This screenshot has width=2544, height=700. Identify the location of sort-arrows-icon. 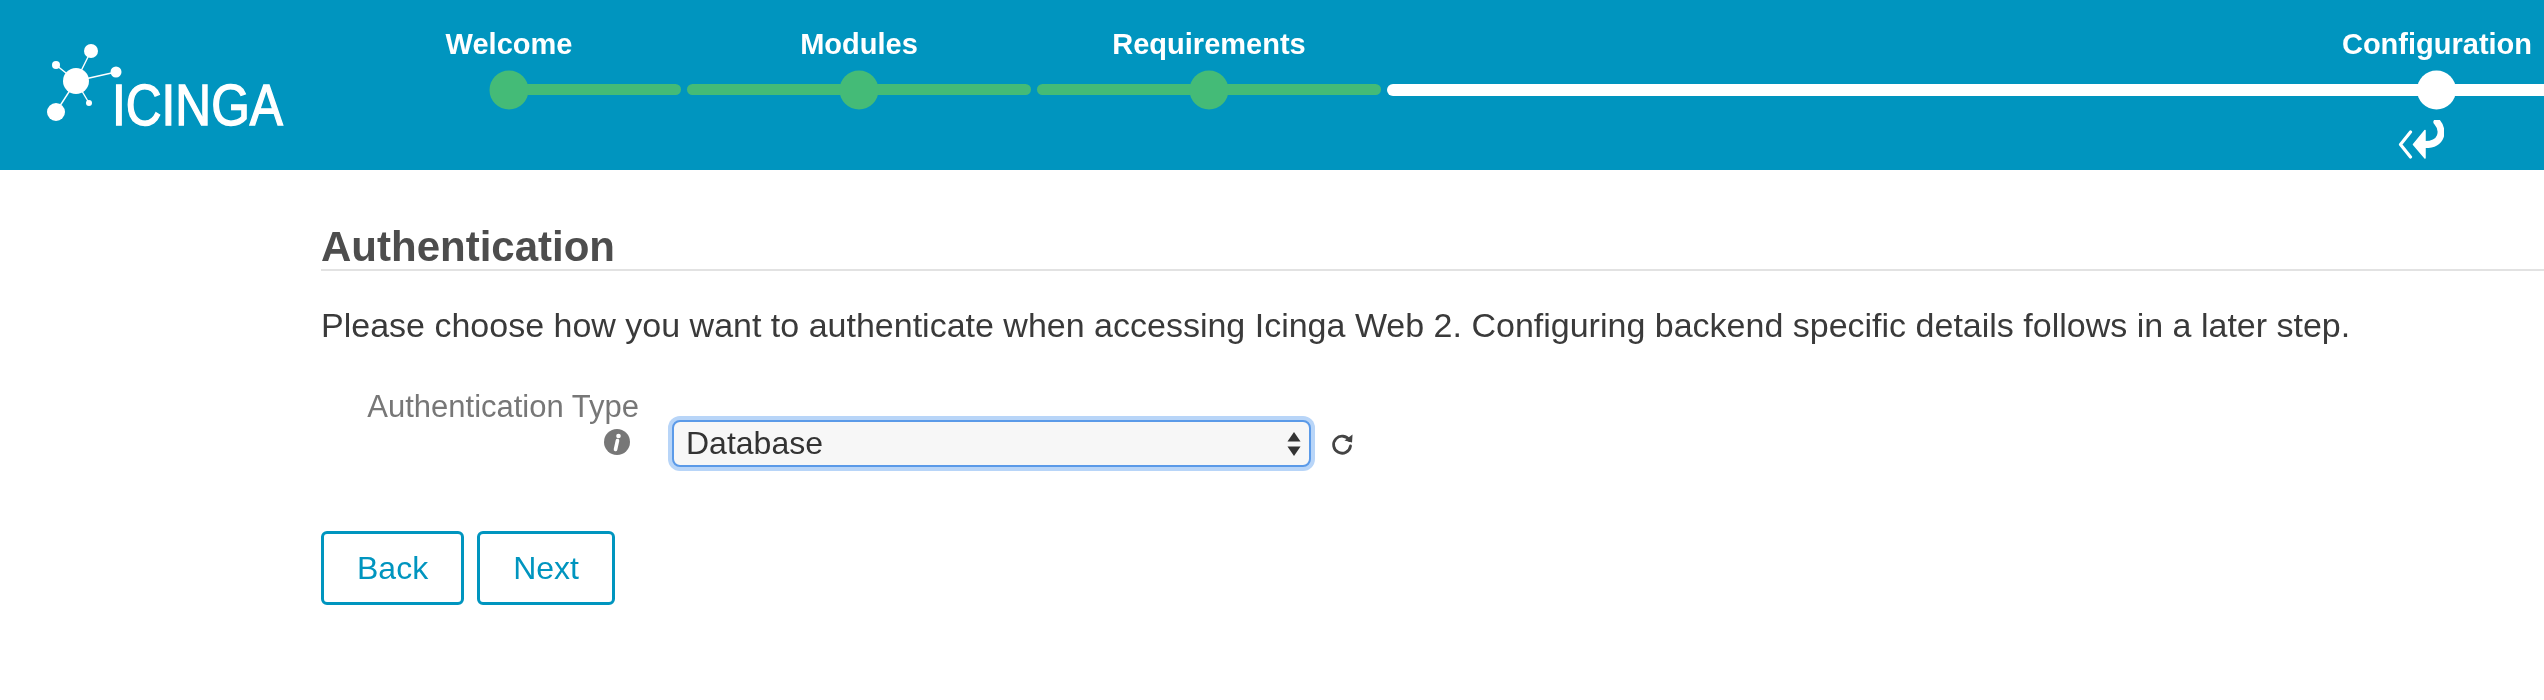
(1294, 443).